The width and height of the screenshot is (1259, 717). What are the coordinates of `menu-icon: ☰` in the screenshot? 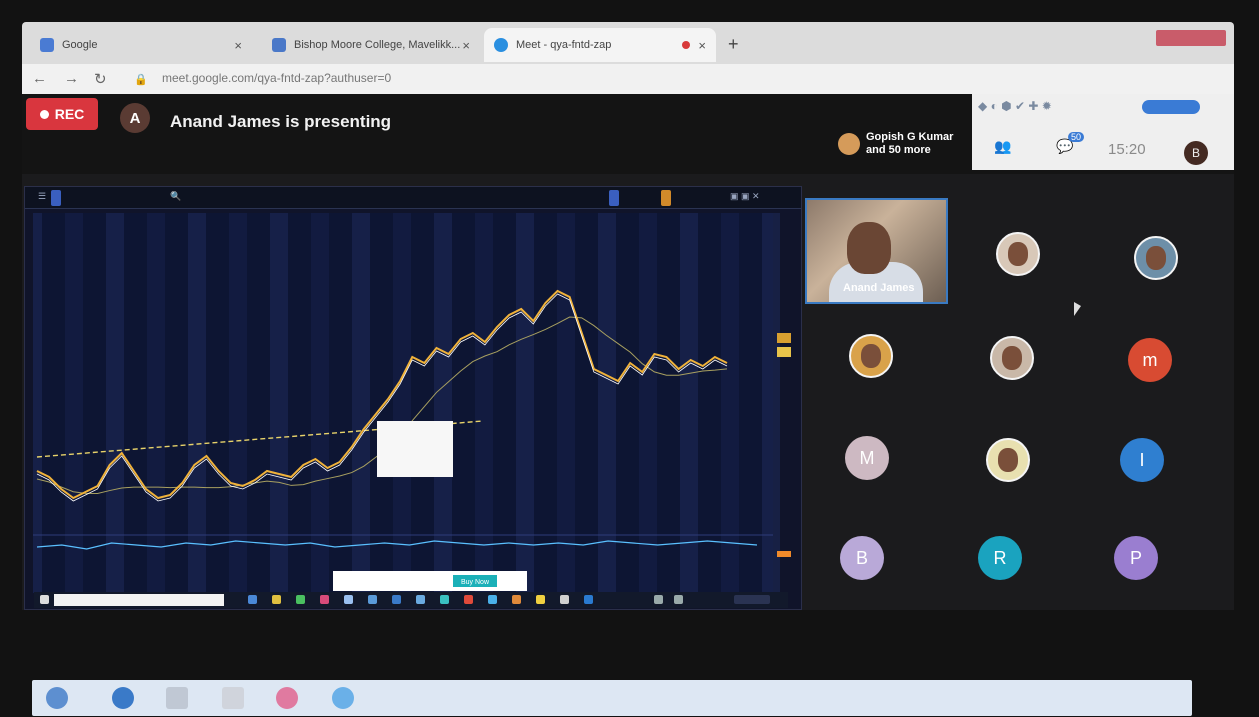 It's located at (42, 198).